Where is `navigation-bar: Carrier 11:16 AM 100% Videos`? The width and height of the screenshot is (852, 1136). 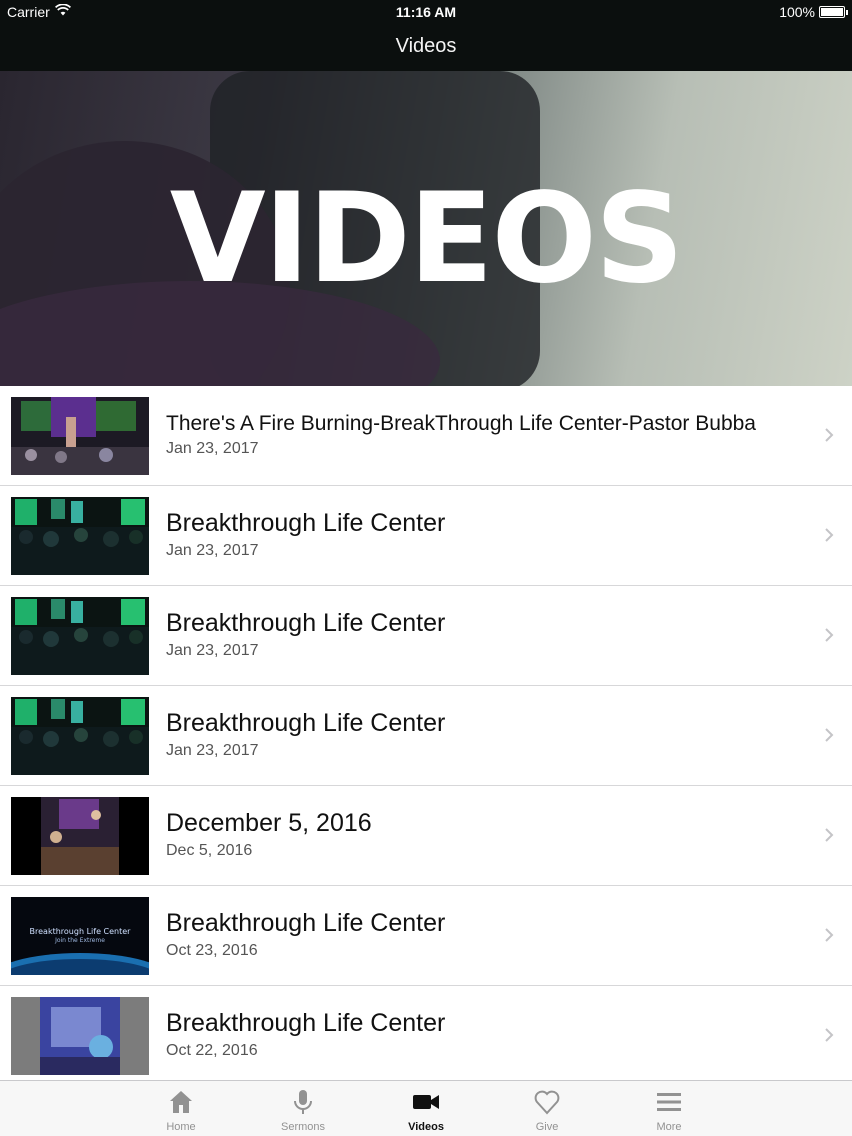
navigation-bar: Carrier 11:16 AM 100% Videos is located at coordinates (426, 35).